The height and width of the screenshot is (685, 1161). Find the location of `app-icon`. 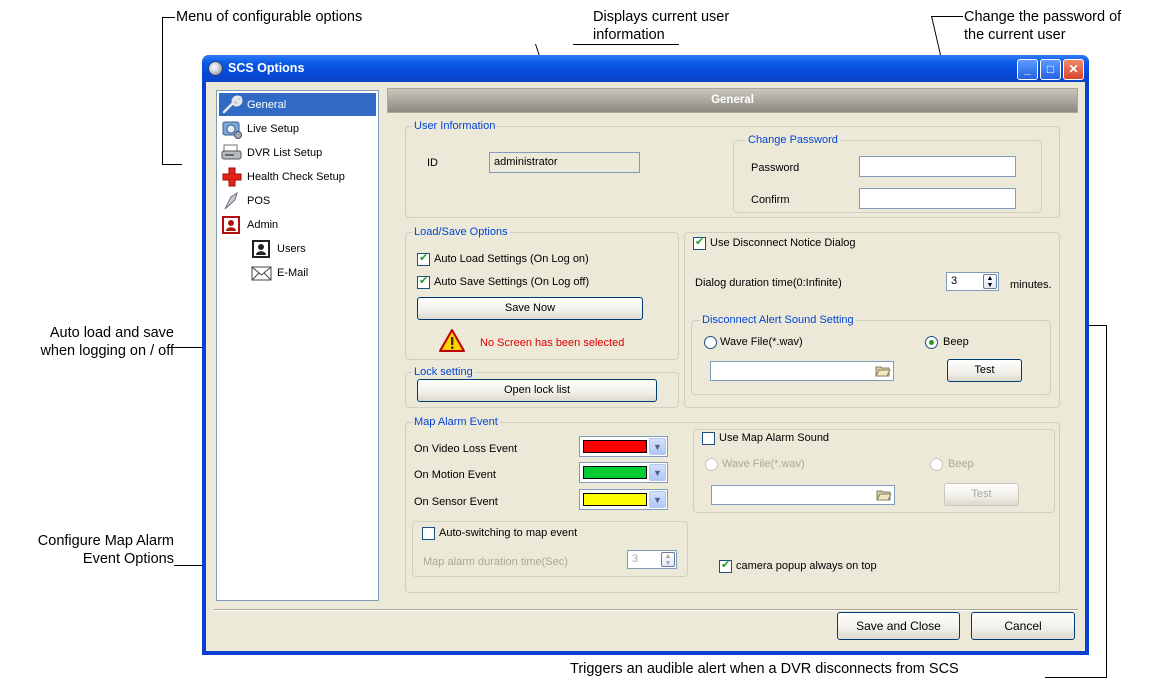

app-icon is located at coordinates (215, 68).